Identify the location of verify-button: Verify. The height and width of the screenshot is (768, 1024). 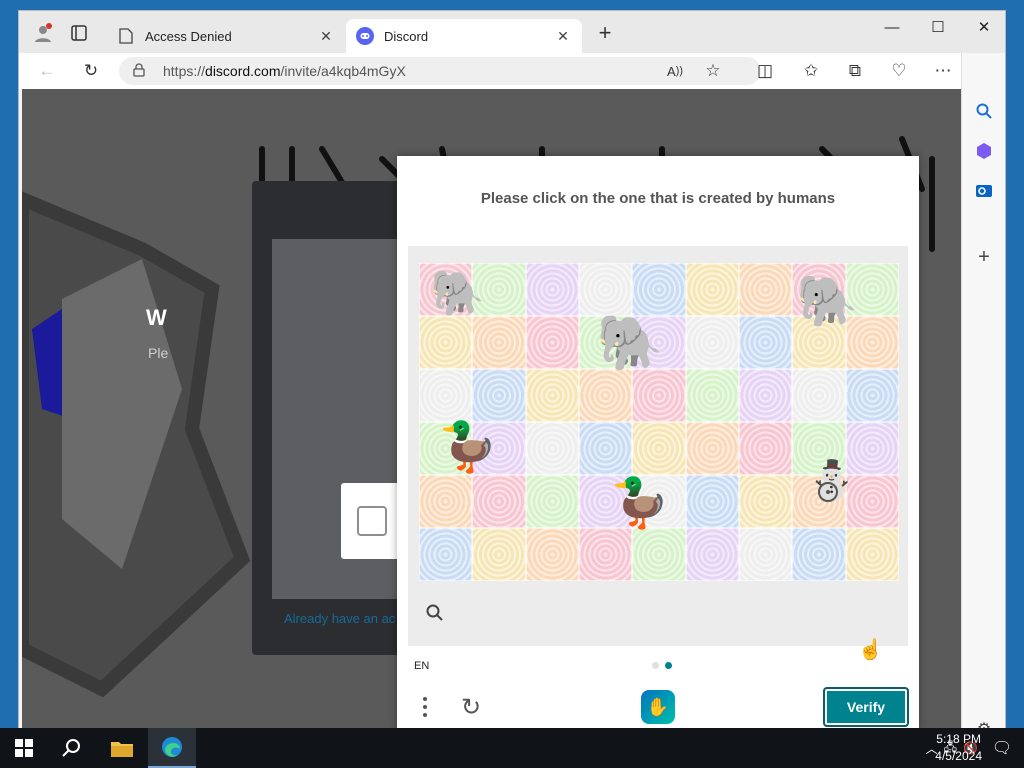
(866, 707).